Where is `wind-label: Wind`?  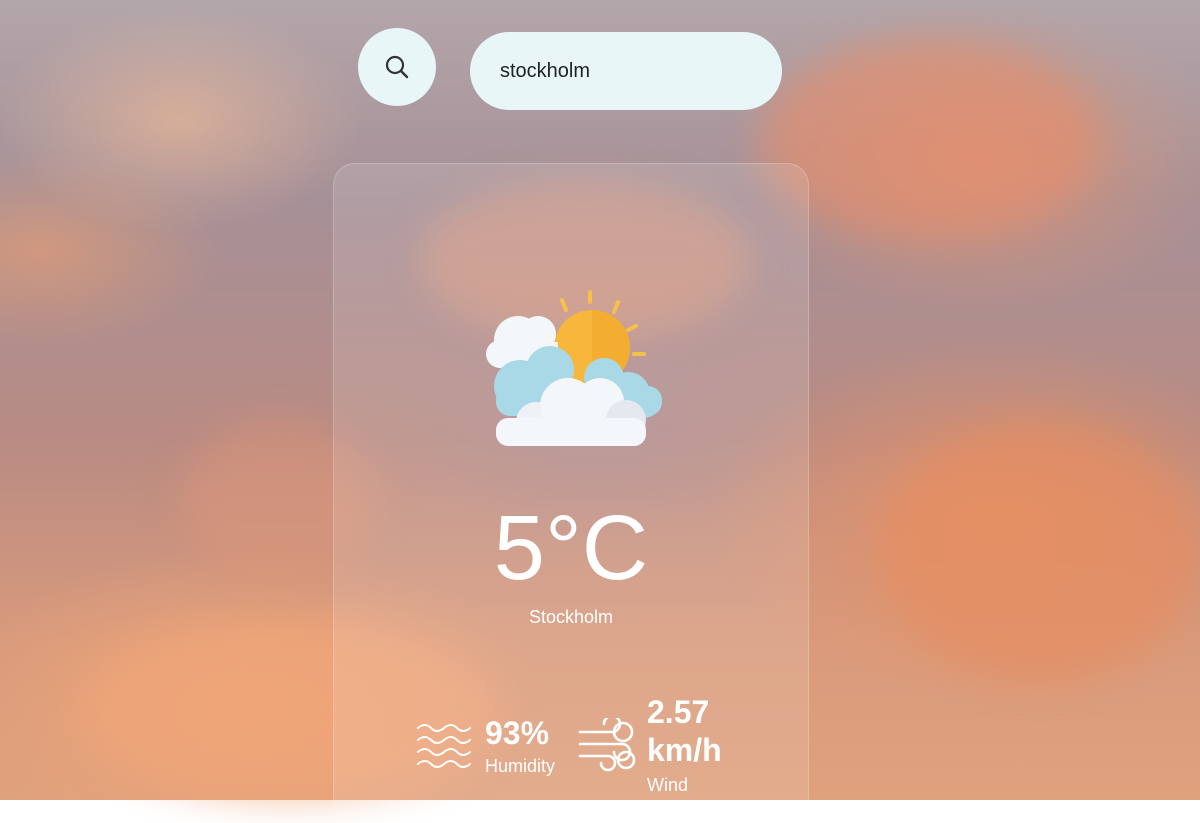
wind-label: Wind is located at coordinates (668, 785).